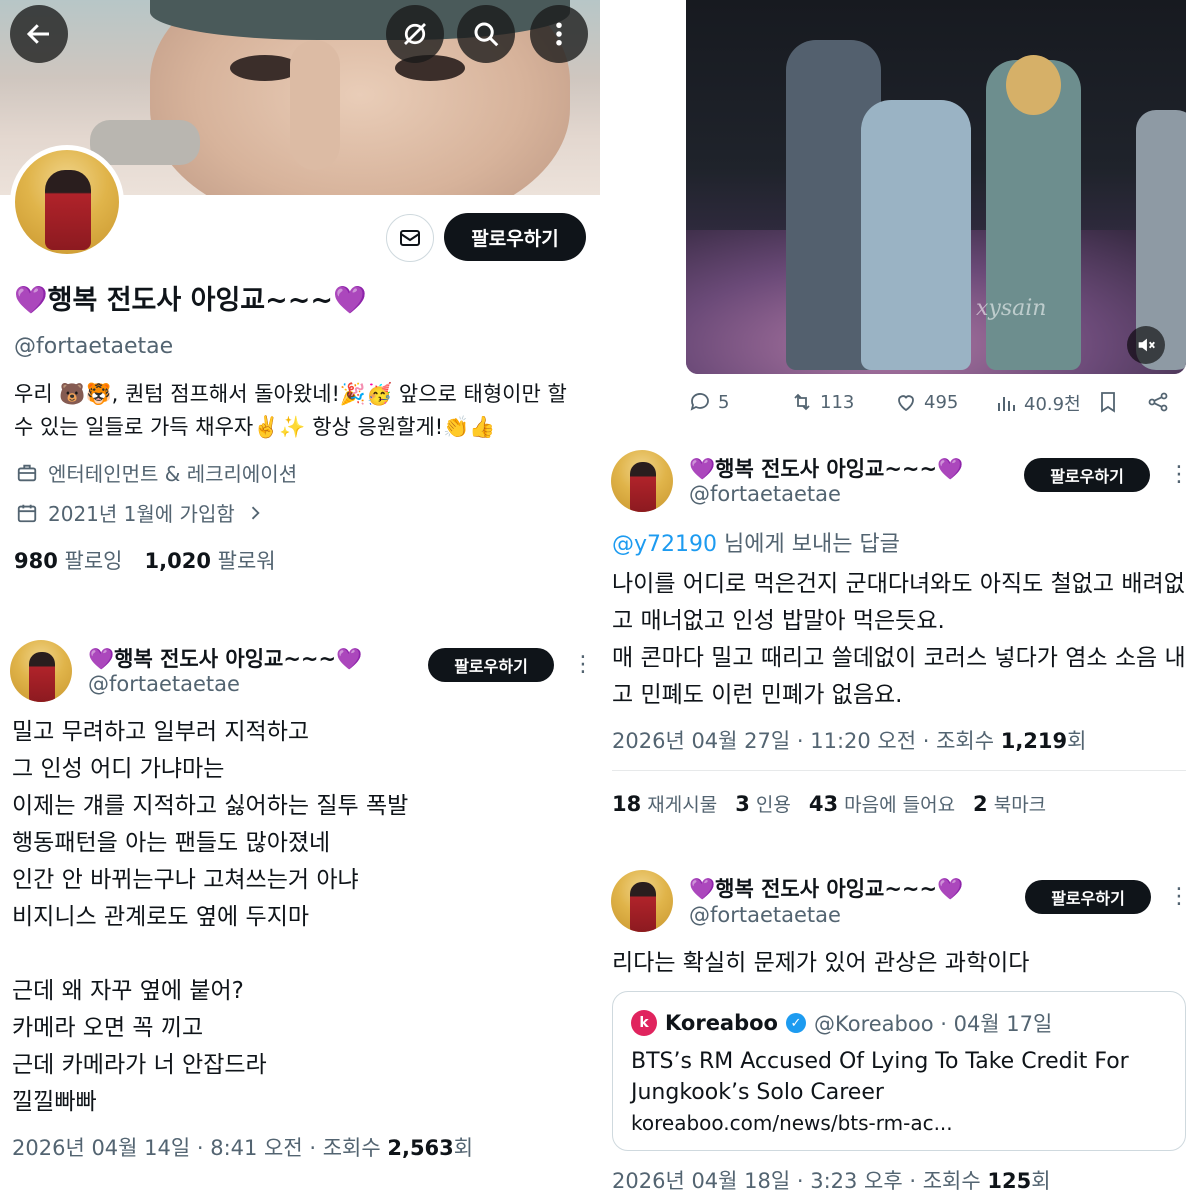 The height and width of the screenshot is (1200, 1200). I want to click on mail-icon, so click(410, 238).